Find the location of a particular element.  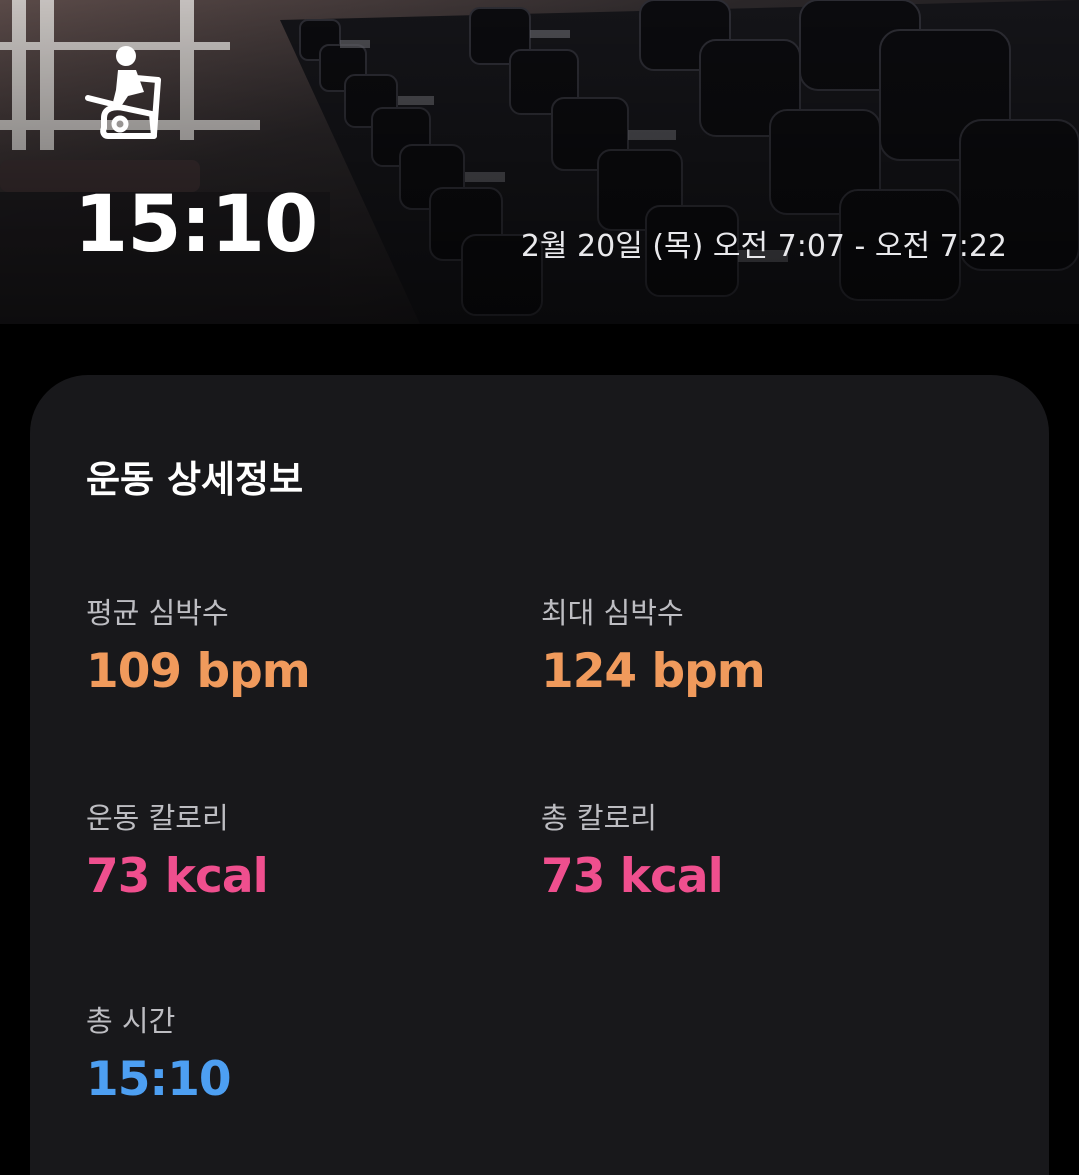

metric-avg-heart-rate: 평균 심박수 109 bpm is located at coordinates (198, 648).